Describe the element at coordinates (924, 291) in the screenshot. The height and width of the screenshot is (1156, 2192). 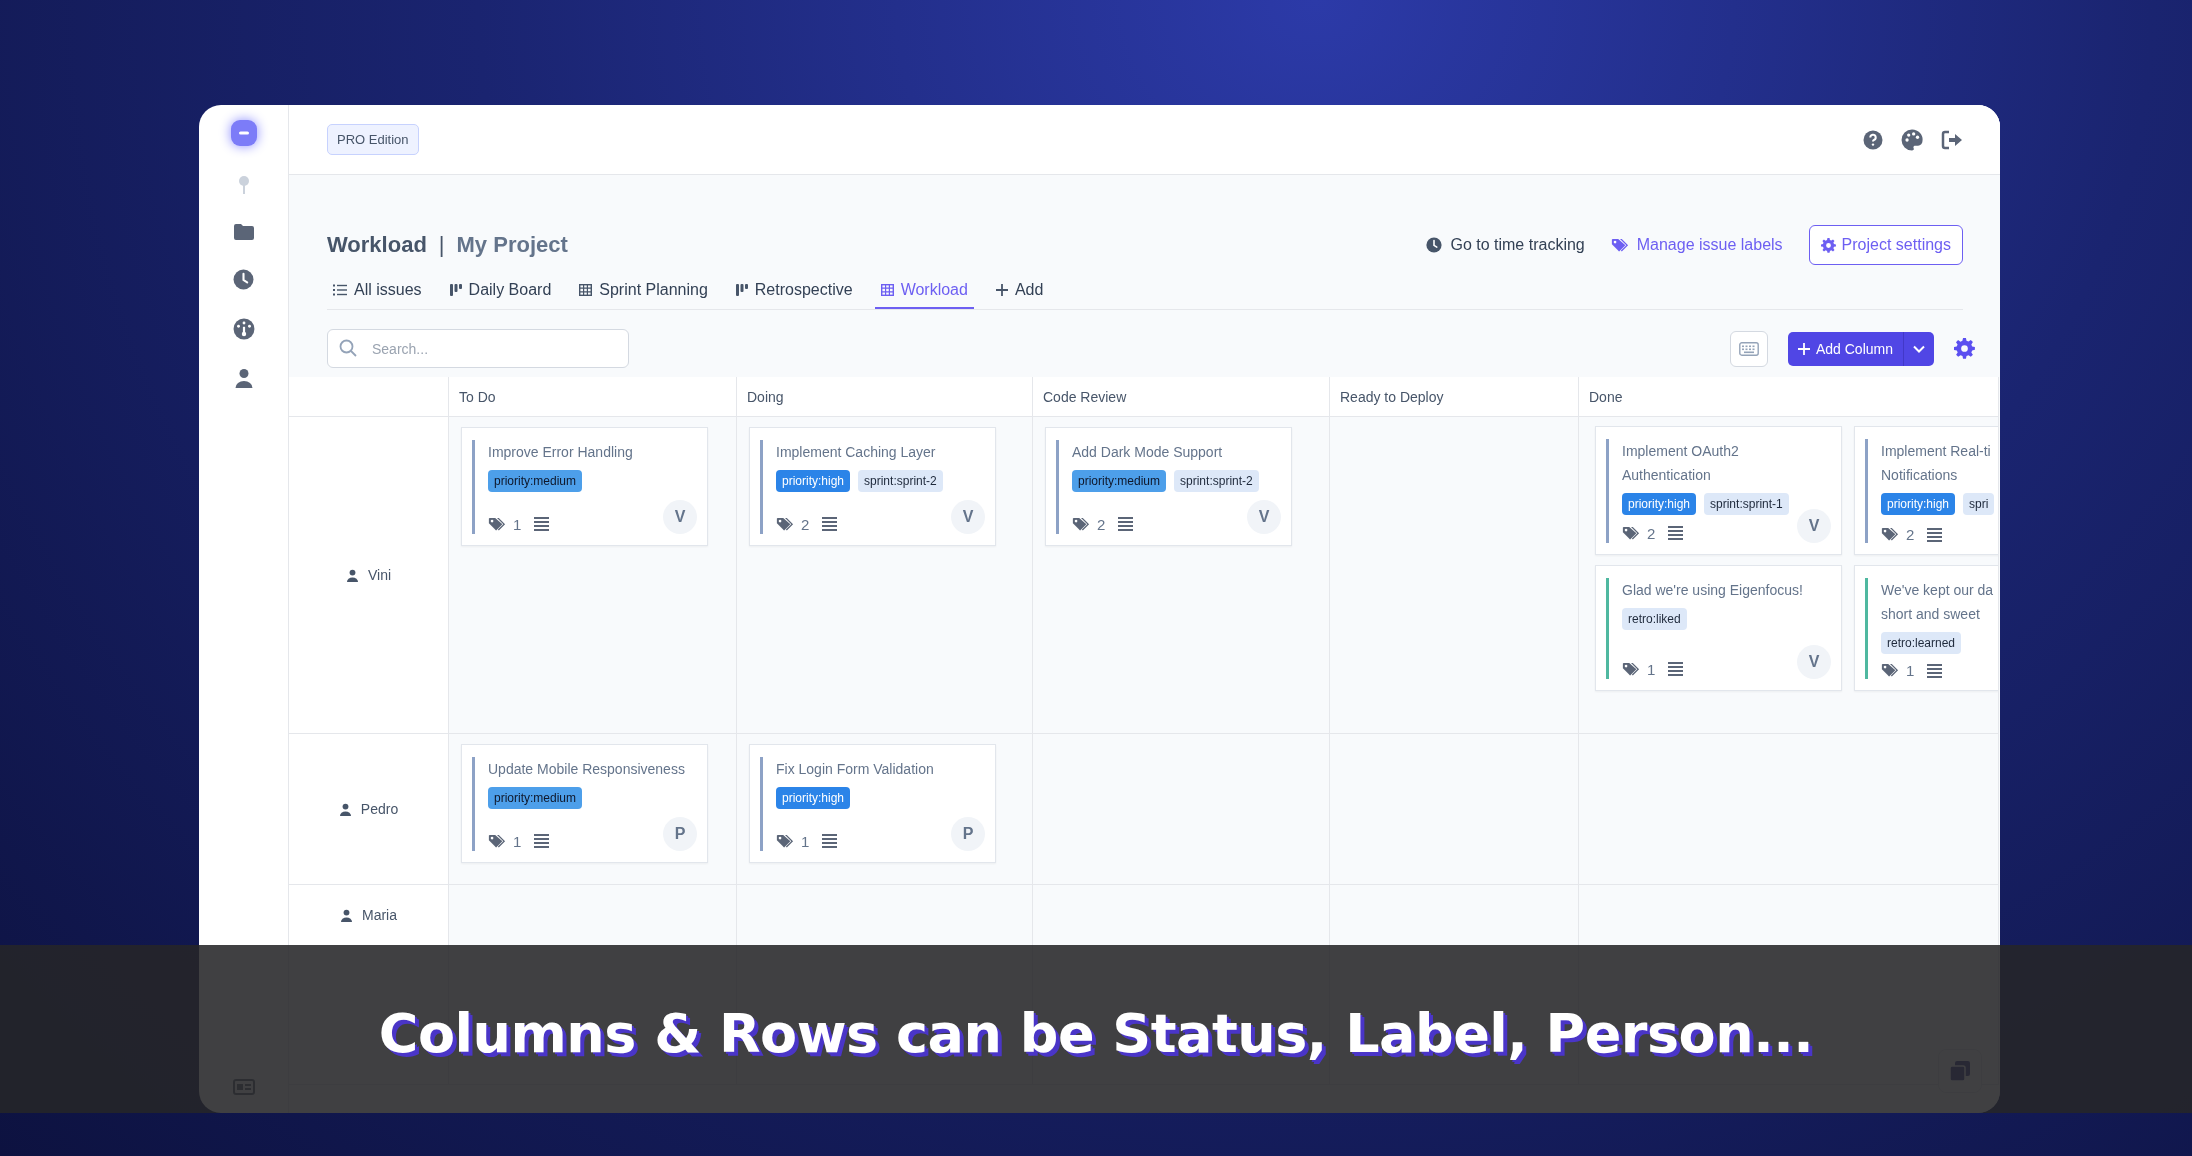
I see `view-tab: Workload` at that location.